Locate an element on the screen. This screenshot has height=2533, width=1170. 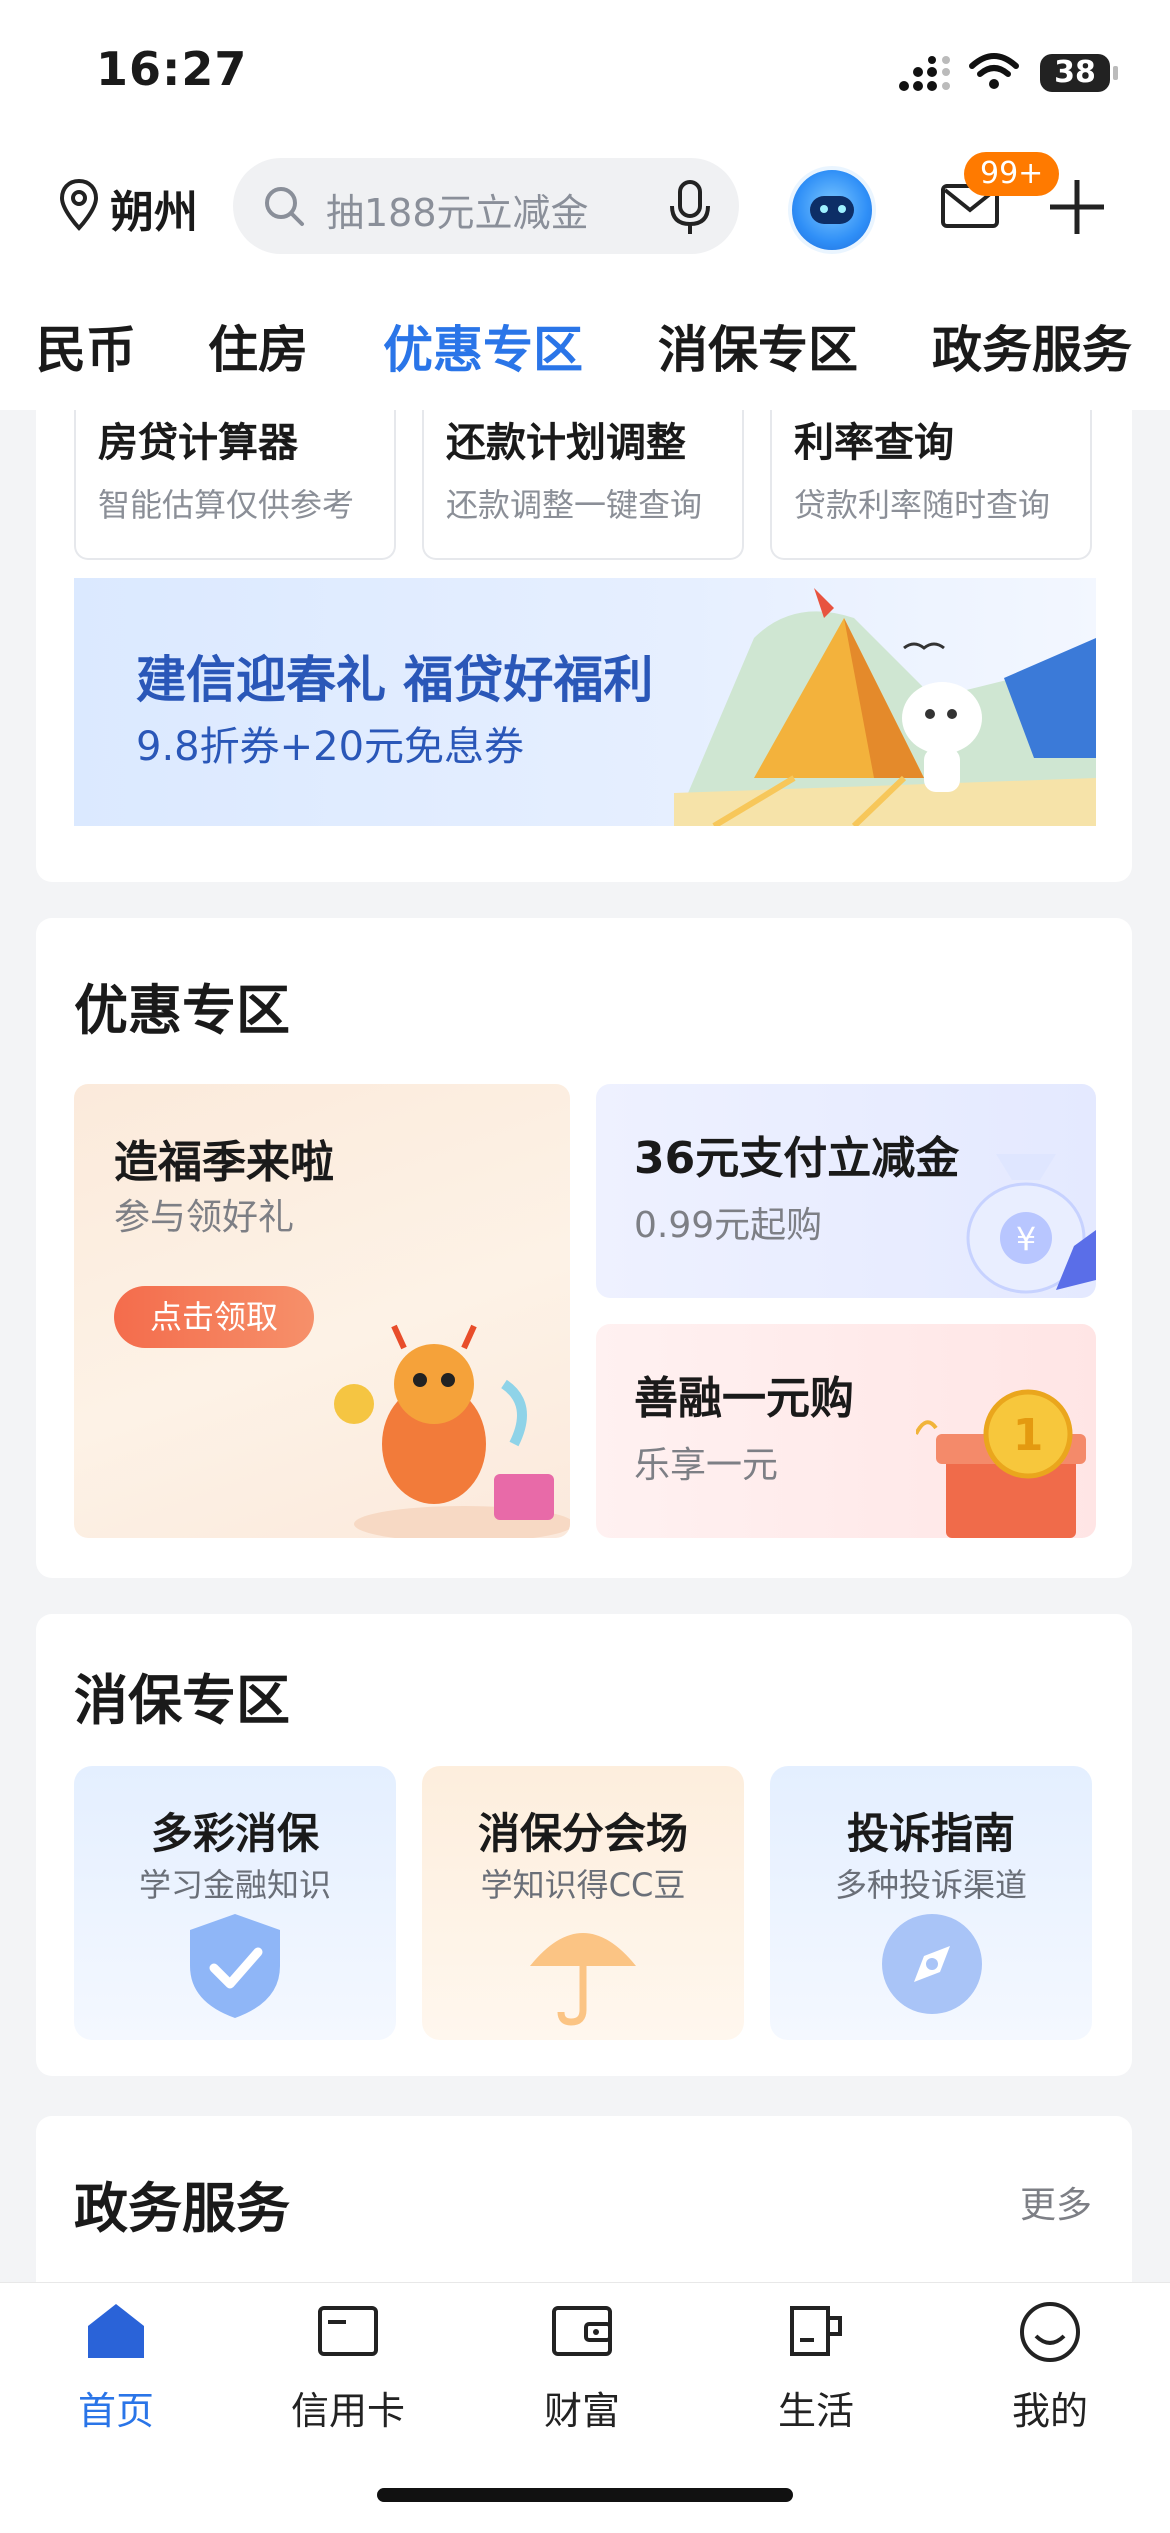
promo-subtitle: 乐享一元 is located at coordinates (706, 1465).